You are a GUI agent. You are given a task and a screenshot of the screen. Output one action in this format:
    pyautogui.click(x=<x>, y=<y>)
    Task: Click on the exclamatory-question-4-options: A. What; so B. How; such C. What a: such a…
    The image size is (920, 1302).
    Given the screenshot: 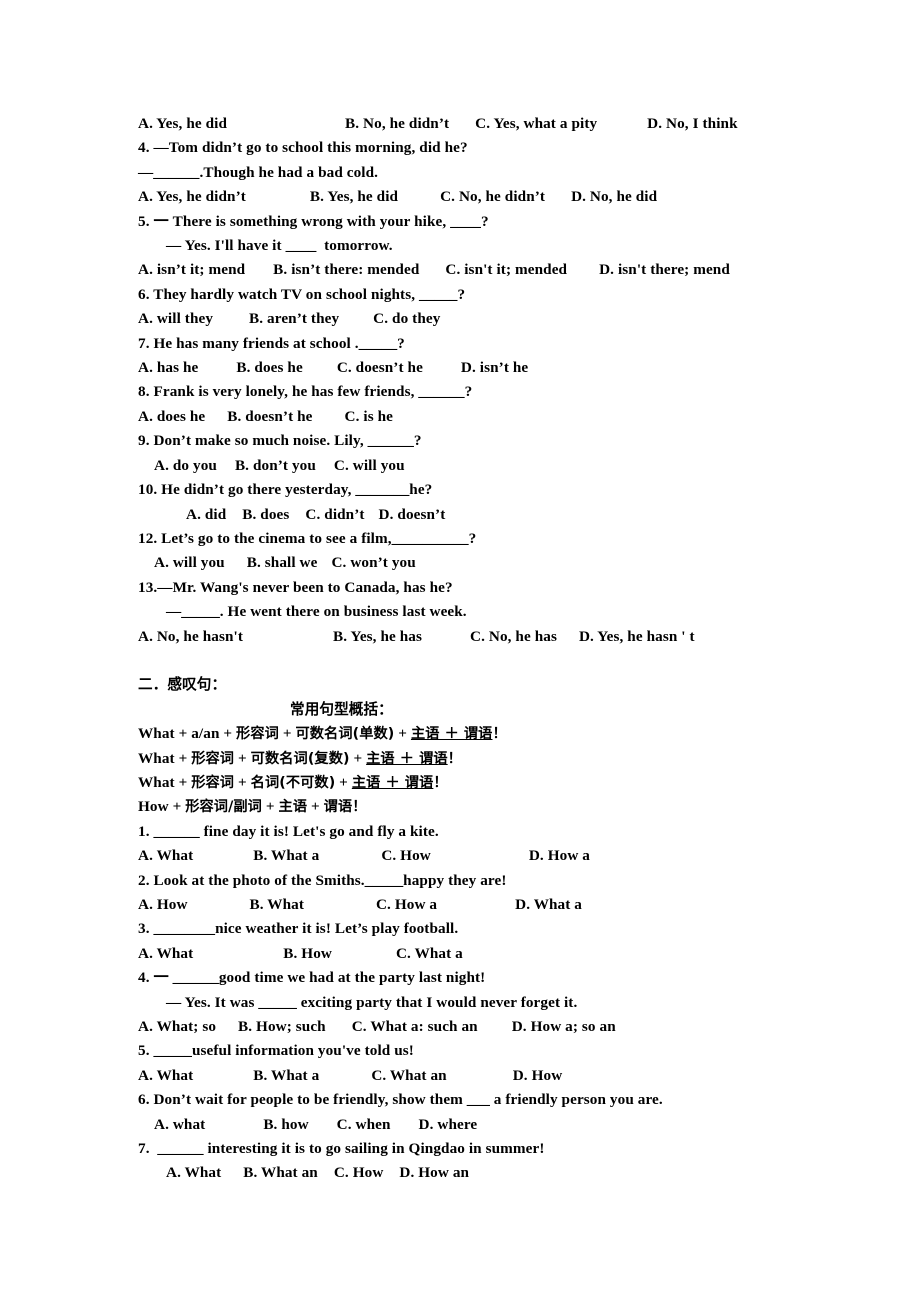 What is the action you would take?
    pyautogui.click(x=513, y=1027)
    